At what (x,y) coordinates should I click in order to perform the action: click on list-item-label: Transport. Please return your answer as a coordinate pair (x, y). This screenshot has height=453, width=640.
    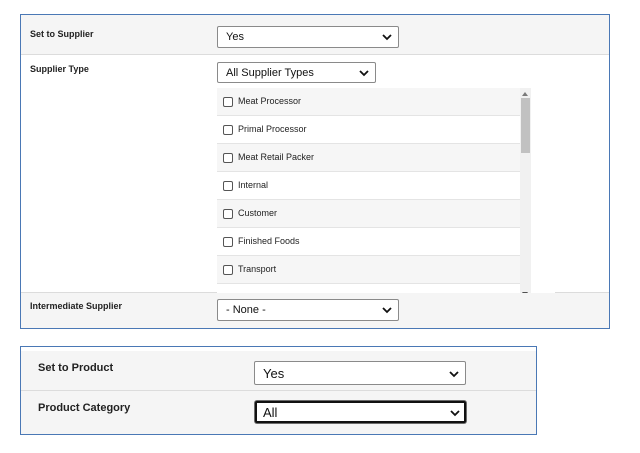
    Looking at the image, I should click on (257, 269).